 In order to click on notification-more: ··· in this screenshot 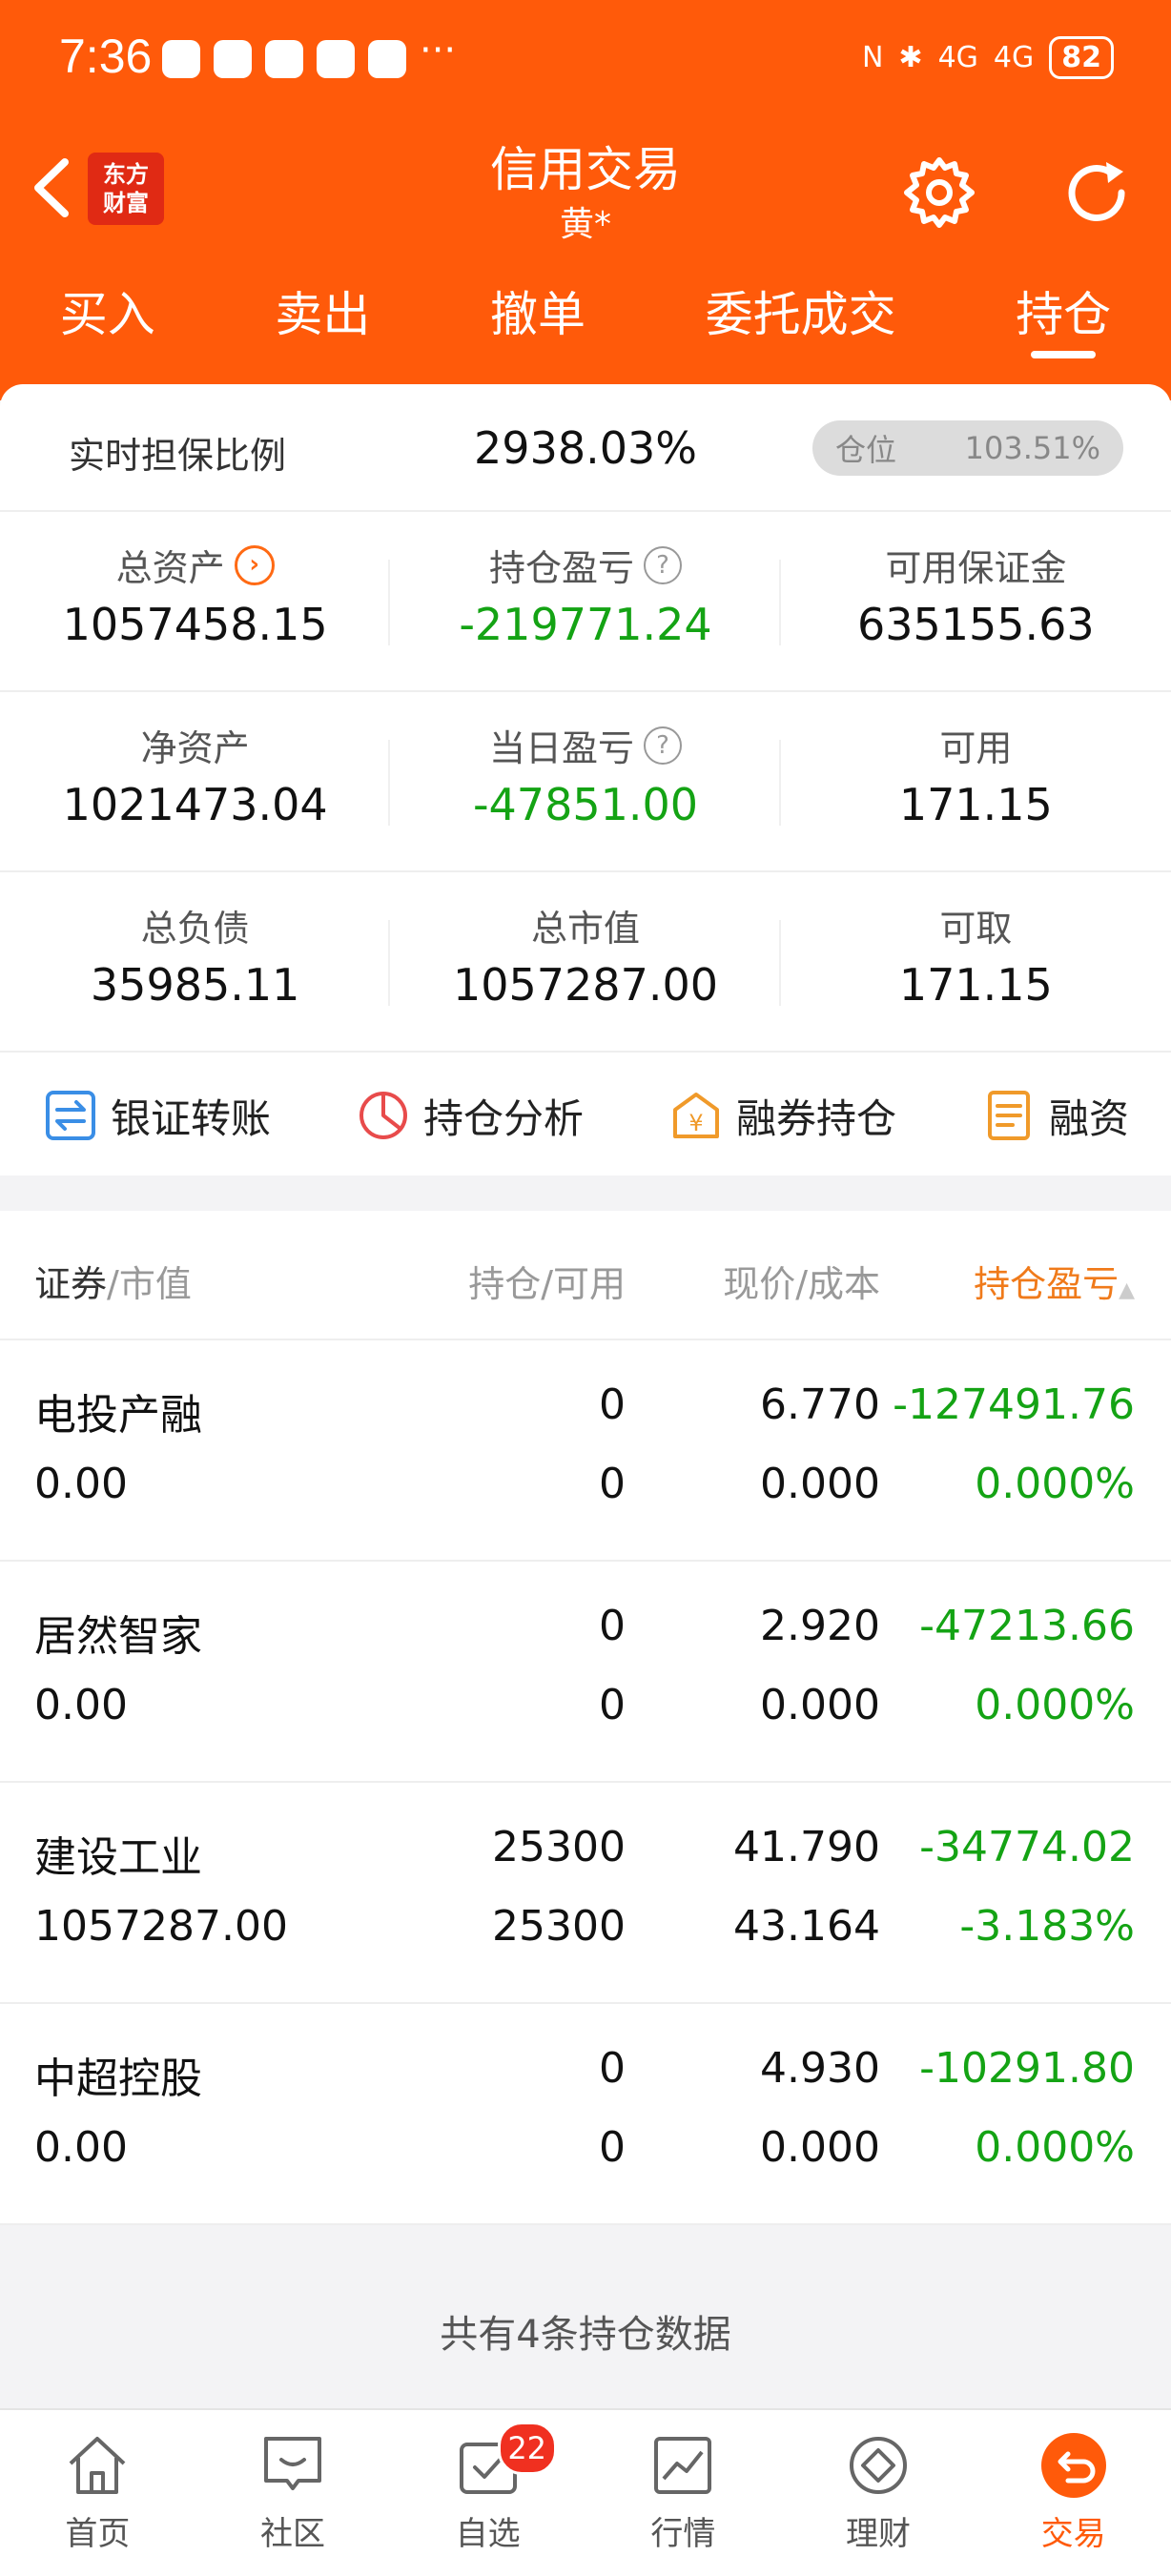, I will do `click(438, 50)`.